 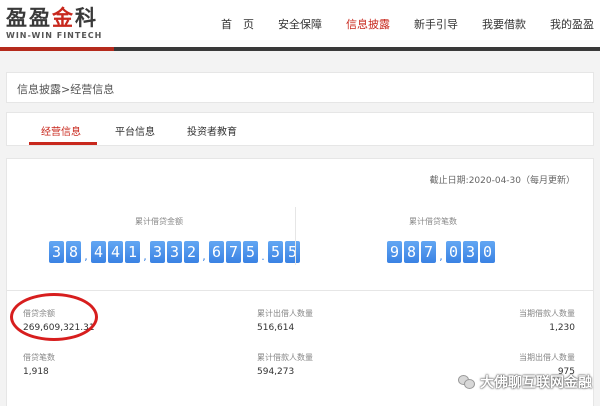 I want to click on highlight-circle-annotation, so click(x=54, y=317).